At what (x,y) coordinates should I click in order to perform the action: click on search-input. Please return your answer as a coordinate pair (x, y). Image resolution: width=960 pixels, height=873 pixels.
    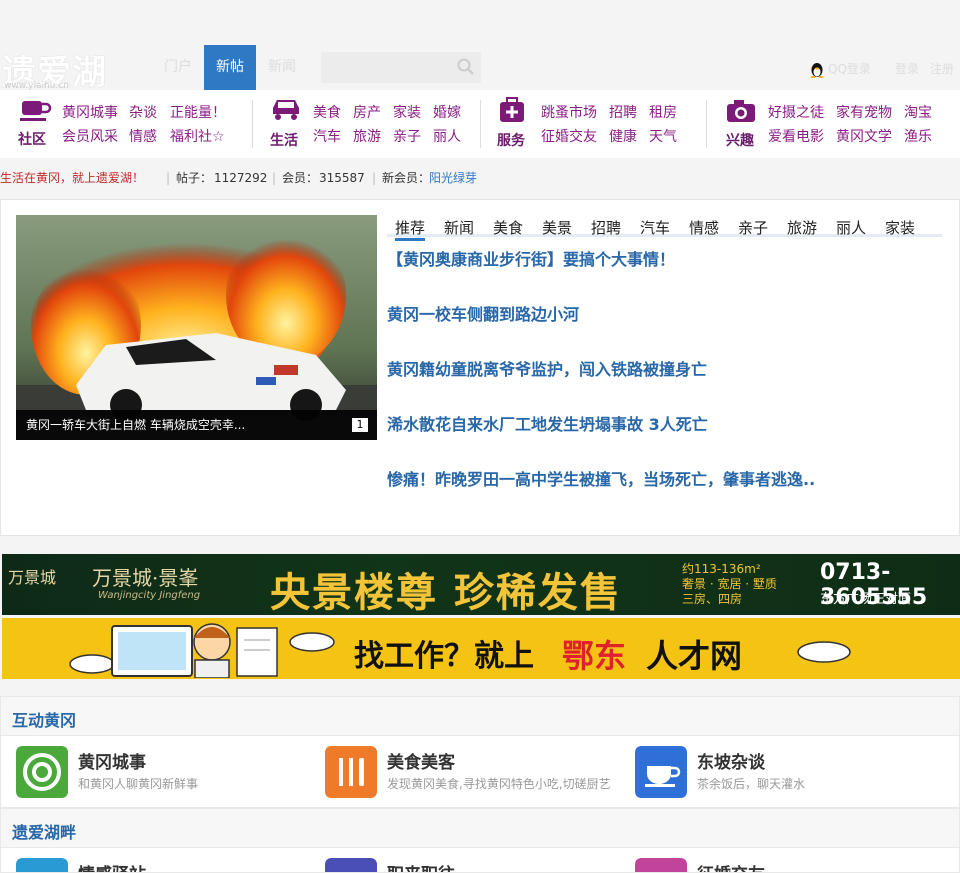
    Looking at the image, I should click on (401, 67).